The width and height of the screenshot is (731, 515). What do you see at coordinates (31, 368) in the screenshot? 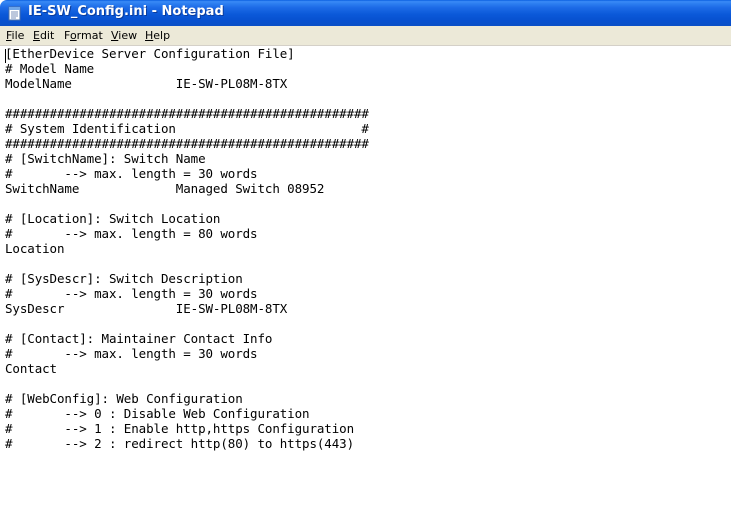
I see `editor-line: Contact` at bounding box center [31, 368].